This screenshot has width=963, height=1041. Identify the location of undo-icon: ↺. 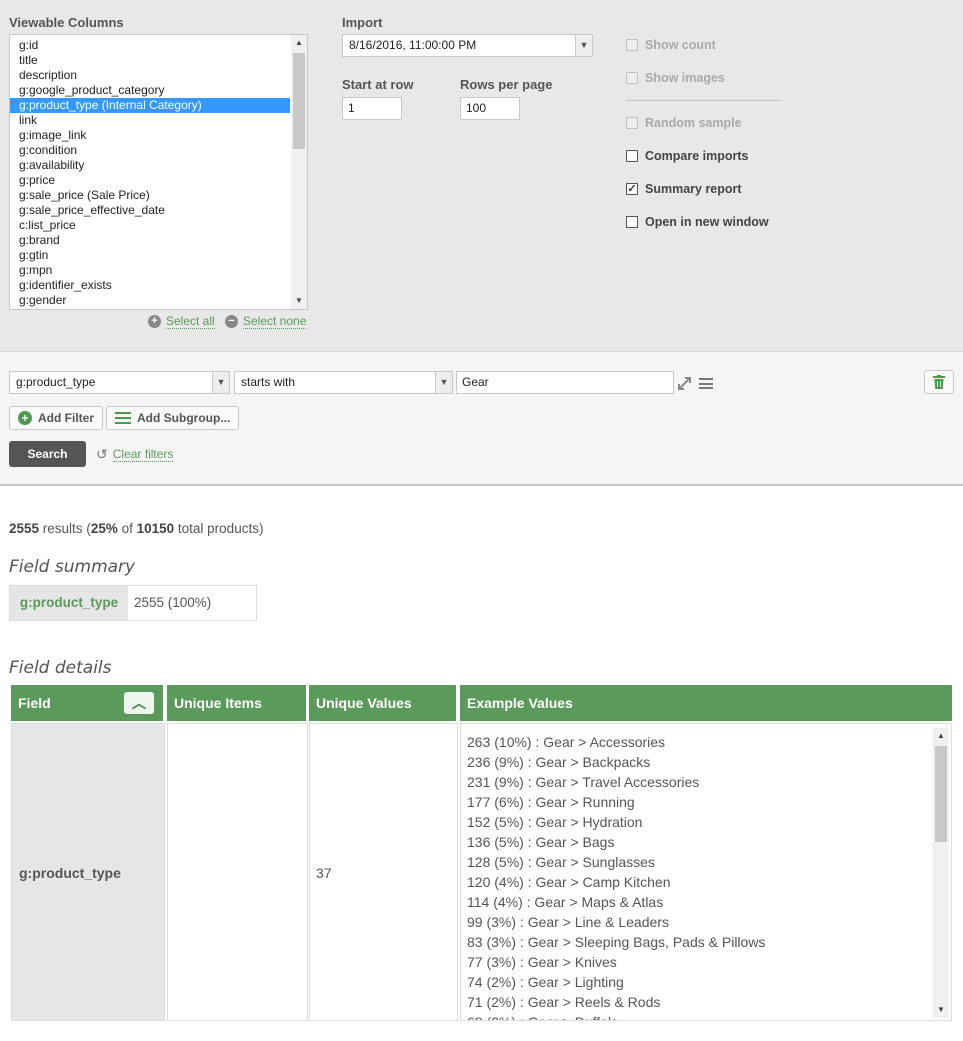
(102, 454).